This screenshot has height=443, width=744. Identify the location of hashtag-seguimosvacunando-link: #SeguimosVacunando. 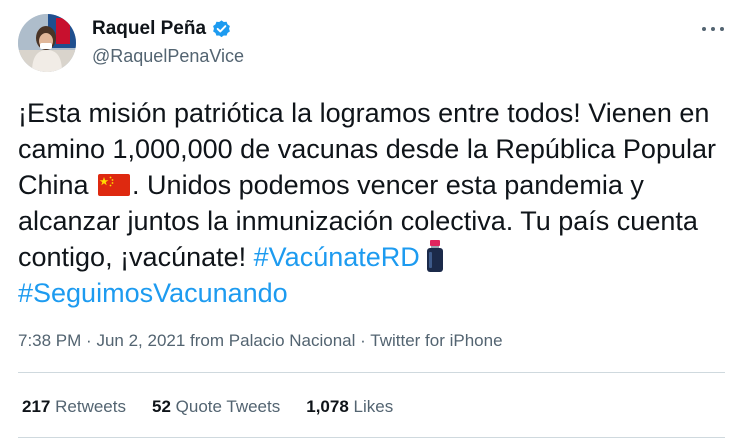
(153, 293).